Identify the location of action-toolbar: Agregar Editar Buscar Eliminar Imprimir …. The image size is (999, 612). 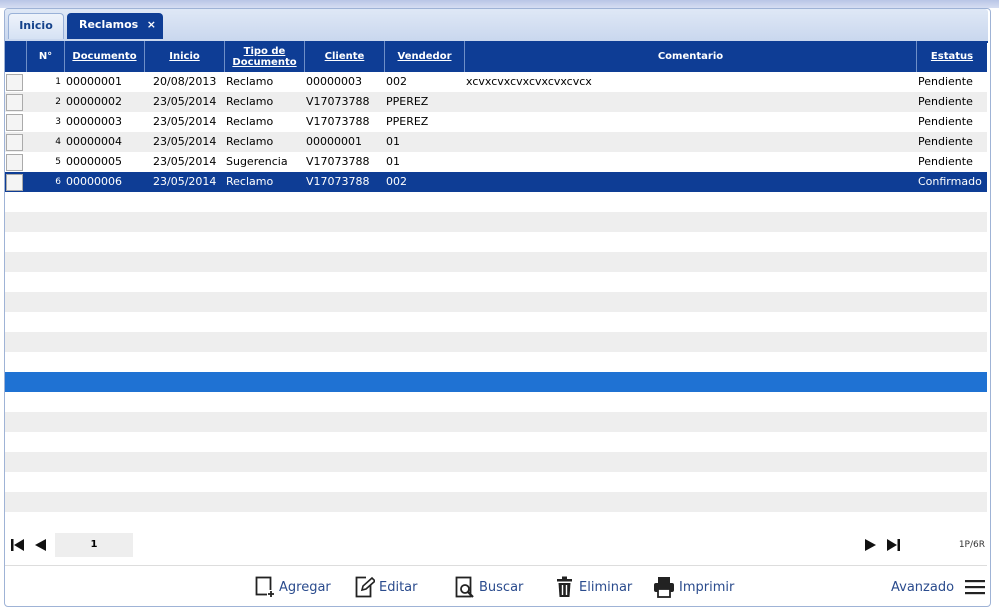
(496, 587).